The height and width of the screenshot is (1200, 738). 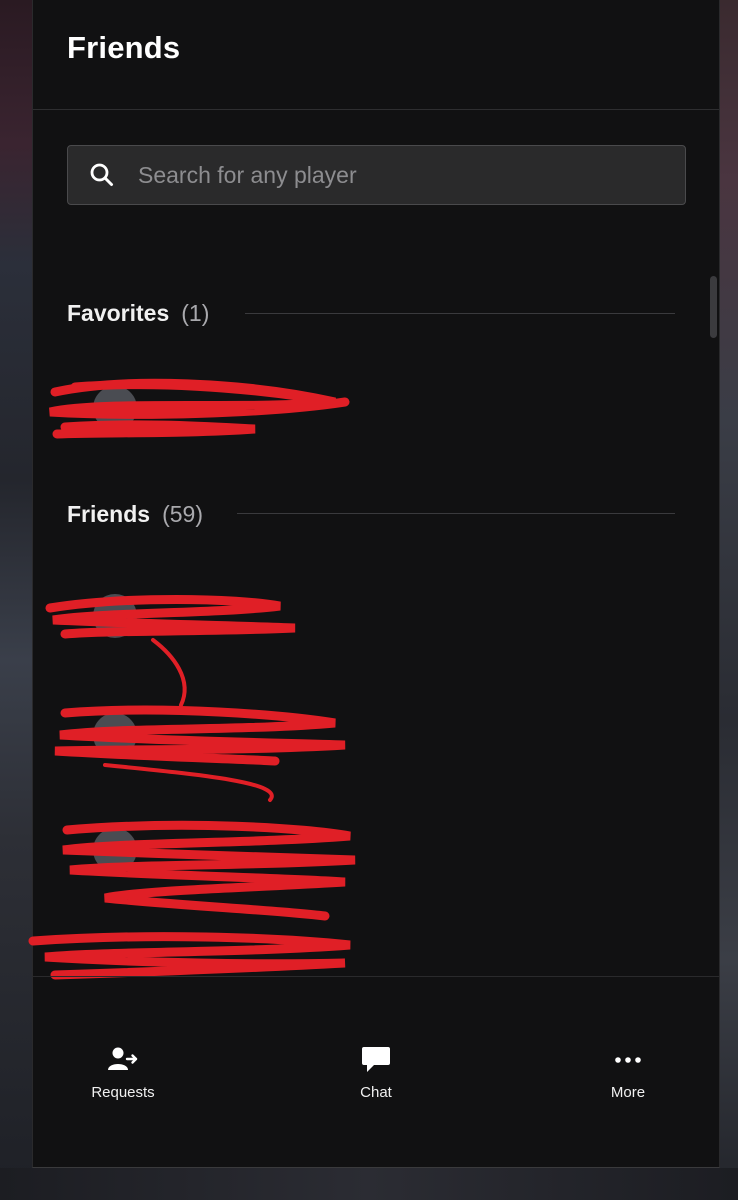 I want to click on chat-label: Chat, so click(x=376, y=1092).